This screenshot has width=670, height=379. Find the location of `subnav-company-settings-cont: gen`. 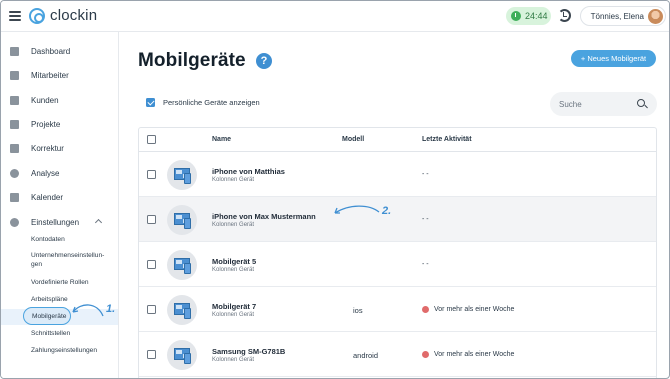

subnav-company-settings-cont: gen is located at coordinates (36, 264).